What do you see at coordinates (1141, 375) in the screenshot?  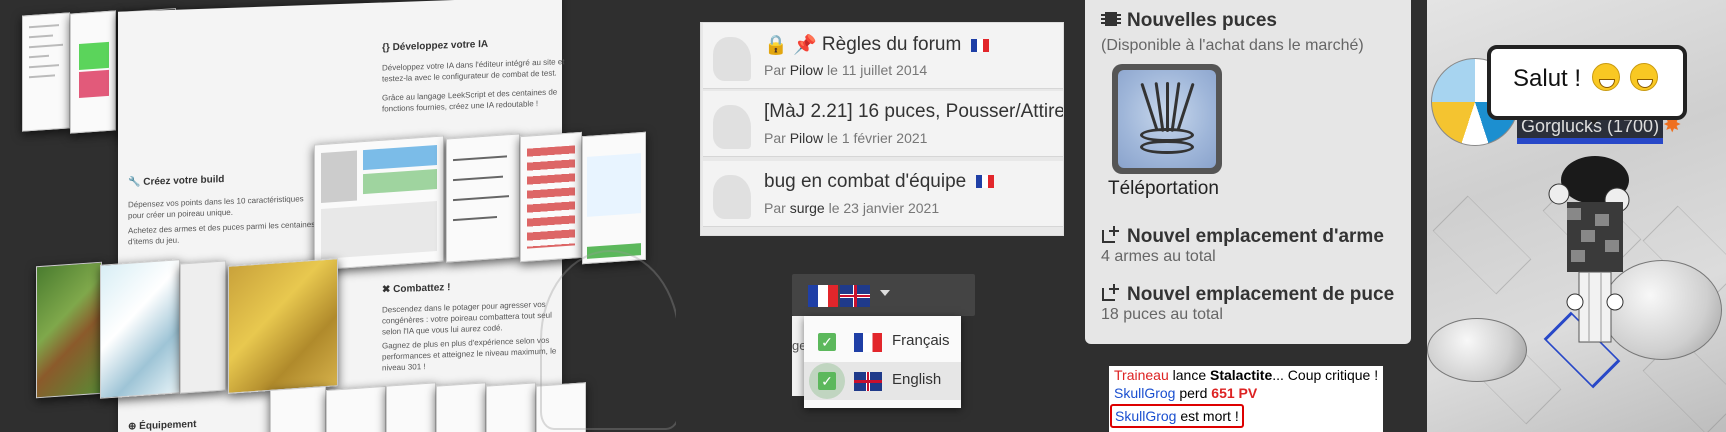 I see `log-actor: Traineau` at bounding box center [1141, 375].